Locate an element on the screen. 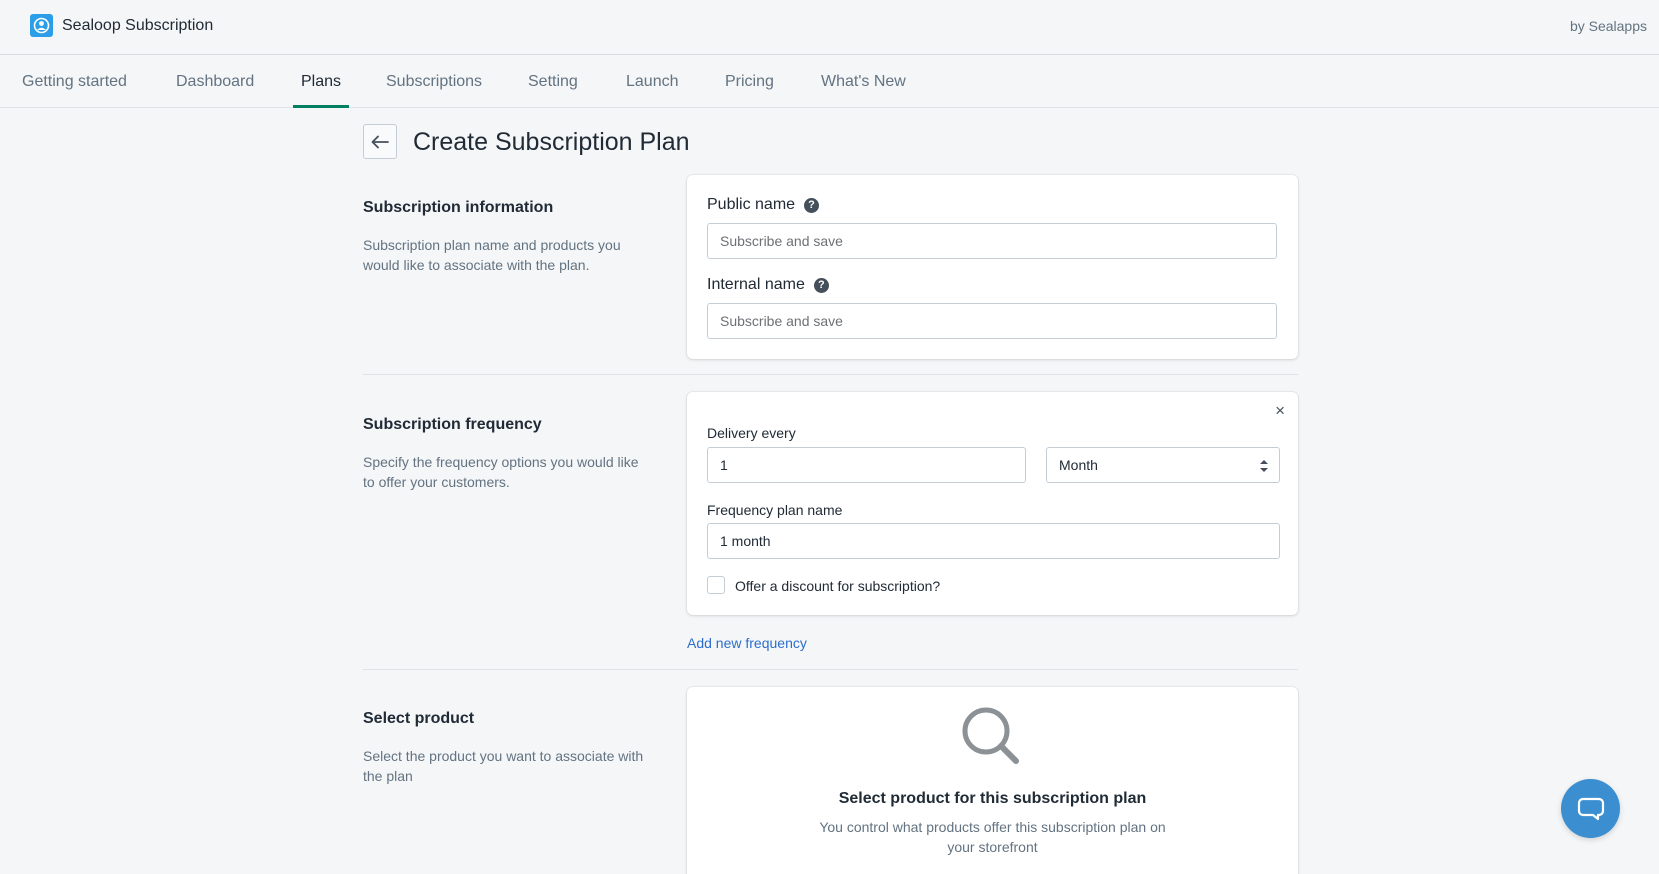 This screenshot has width=1659, height=874. arrow-left-icon is located at coordinates (380, 141).